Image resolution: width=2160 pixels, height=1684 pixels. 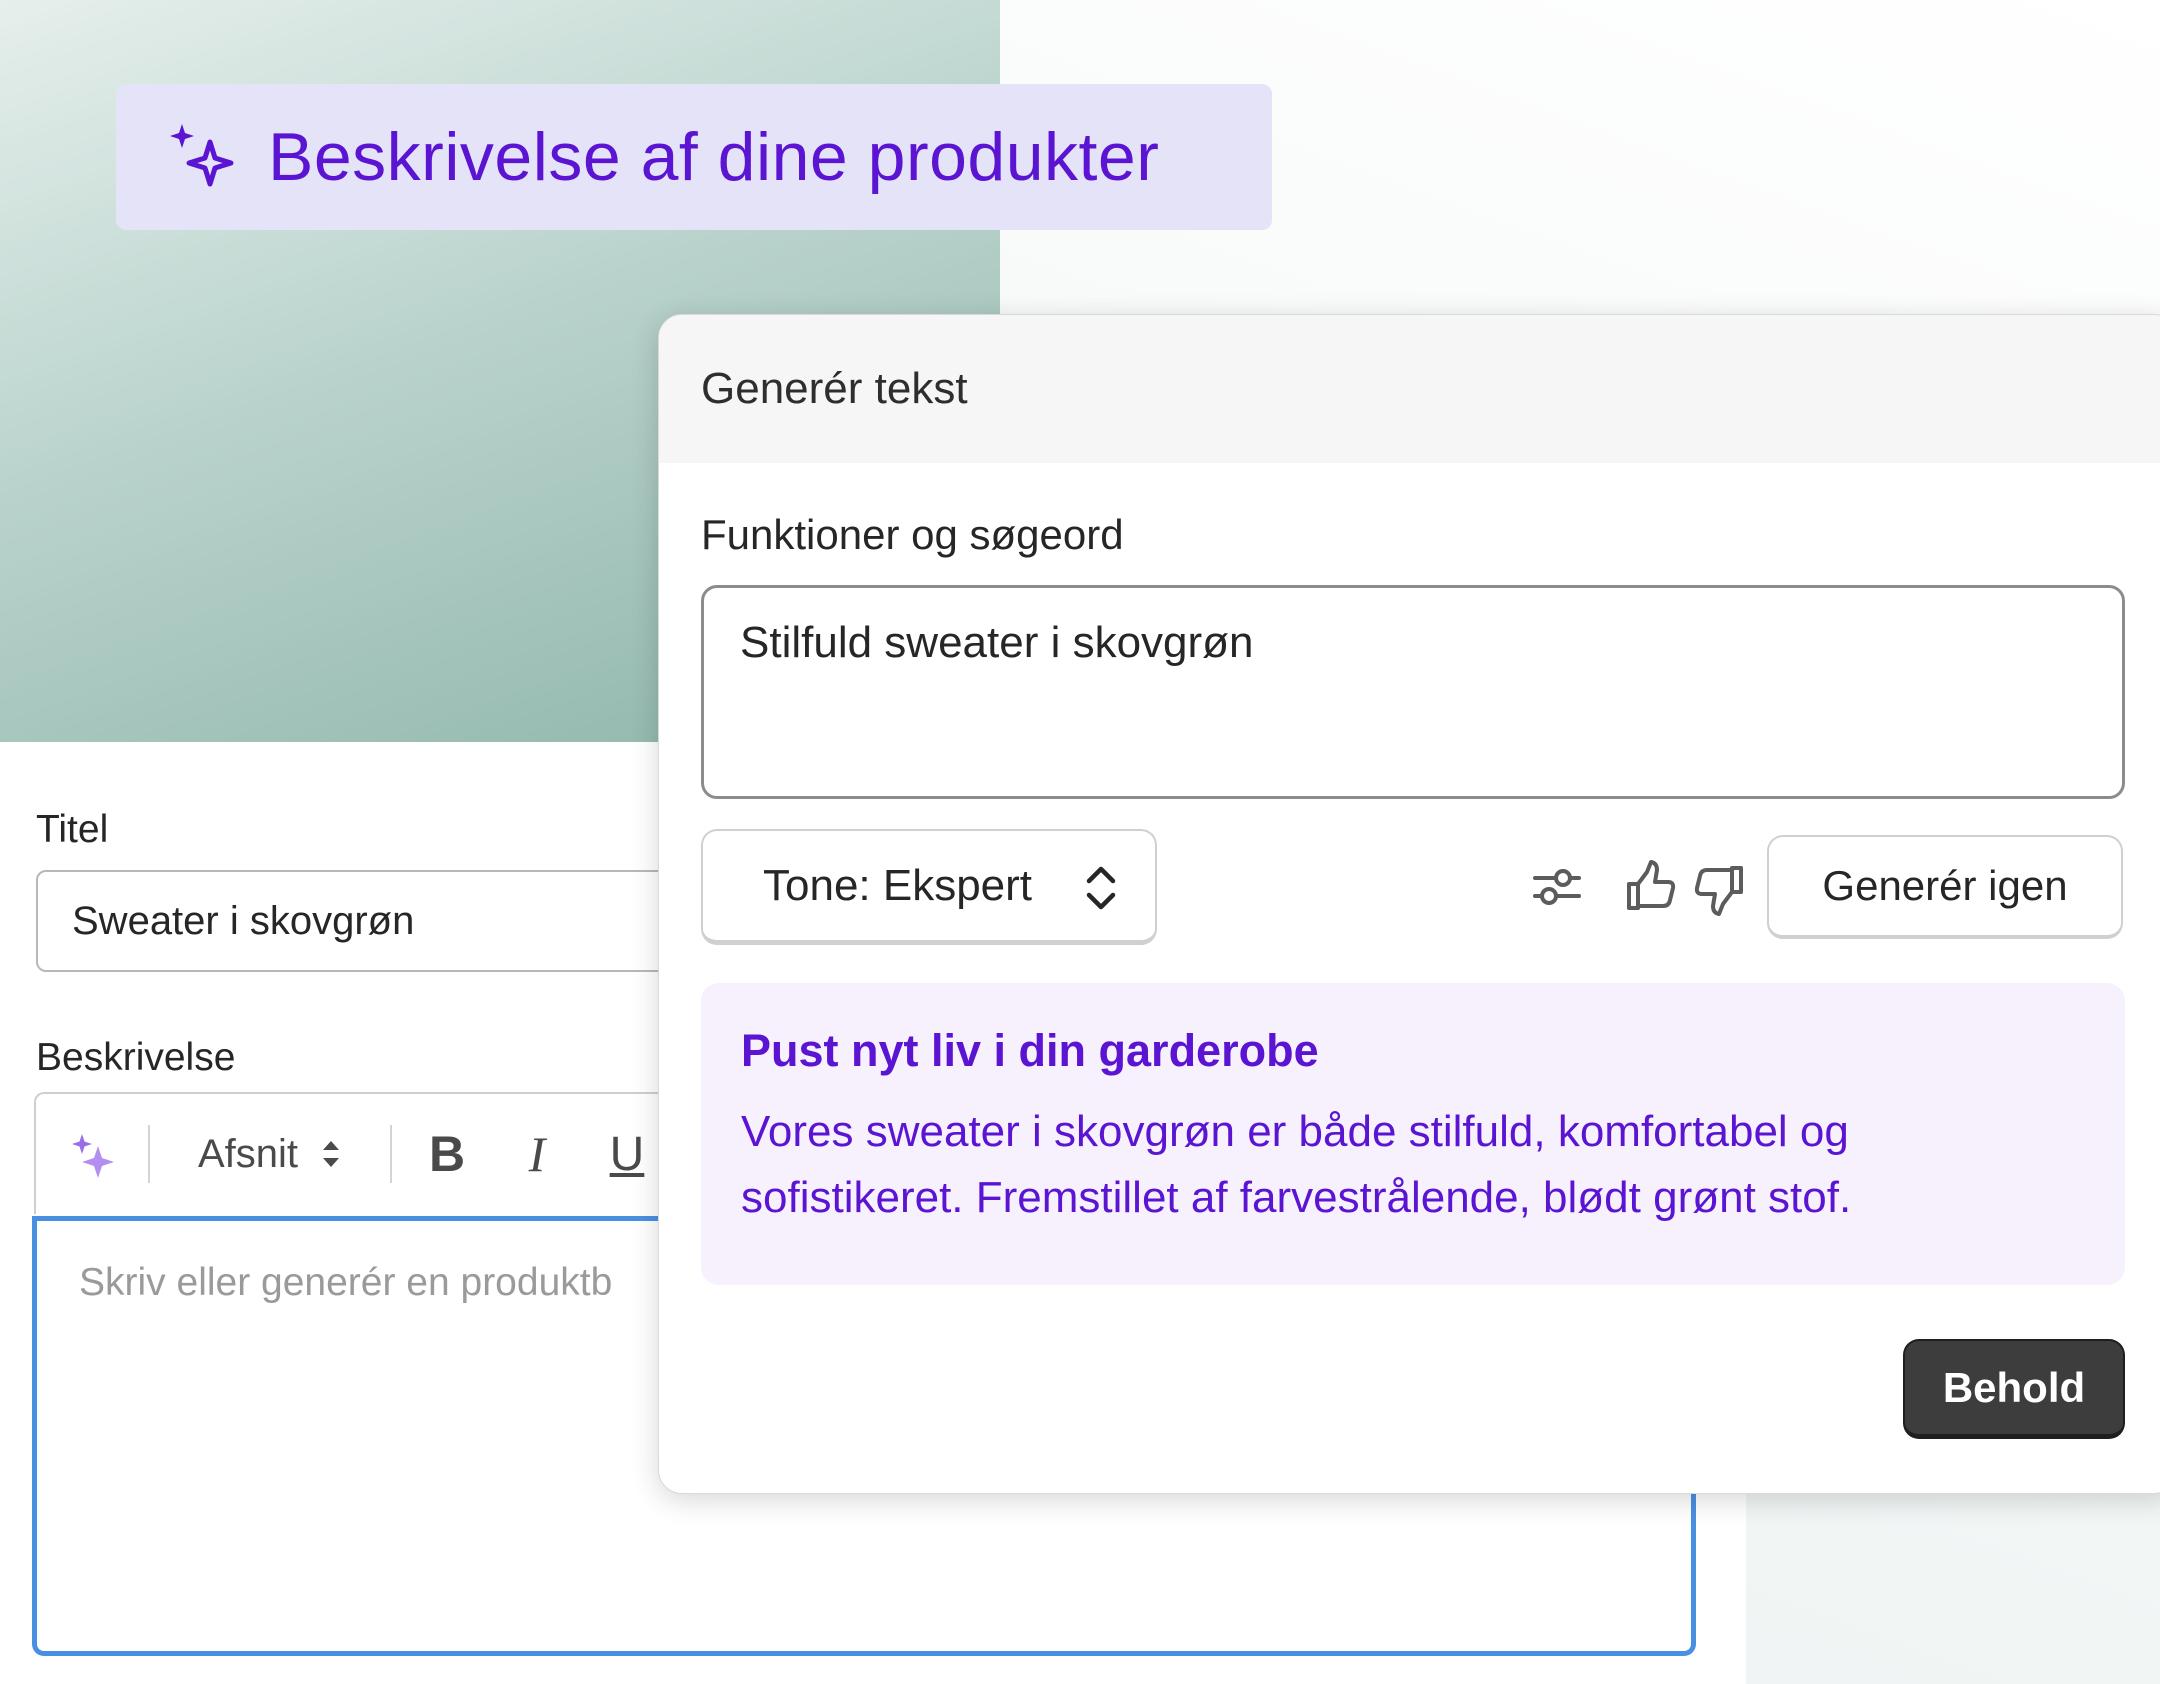 What do you see at coordinates (2014, 1389) in the screenshot?
I see `keep-button: Behold` at bounding box center [2014, 1389].